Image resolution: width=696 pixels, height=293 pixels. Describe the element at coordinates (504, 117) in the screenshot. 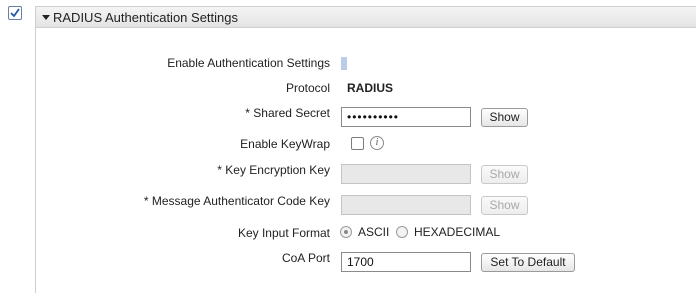

I see `shared-secret-show-button: Show` at that location.